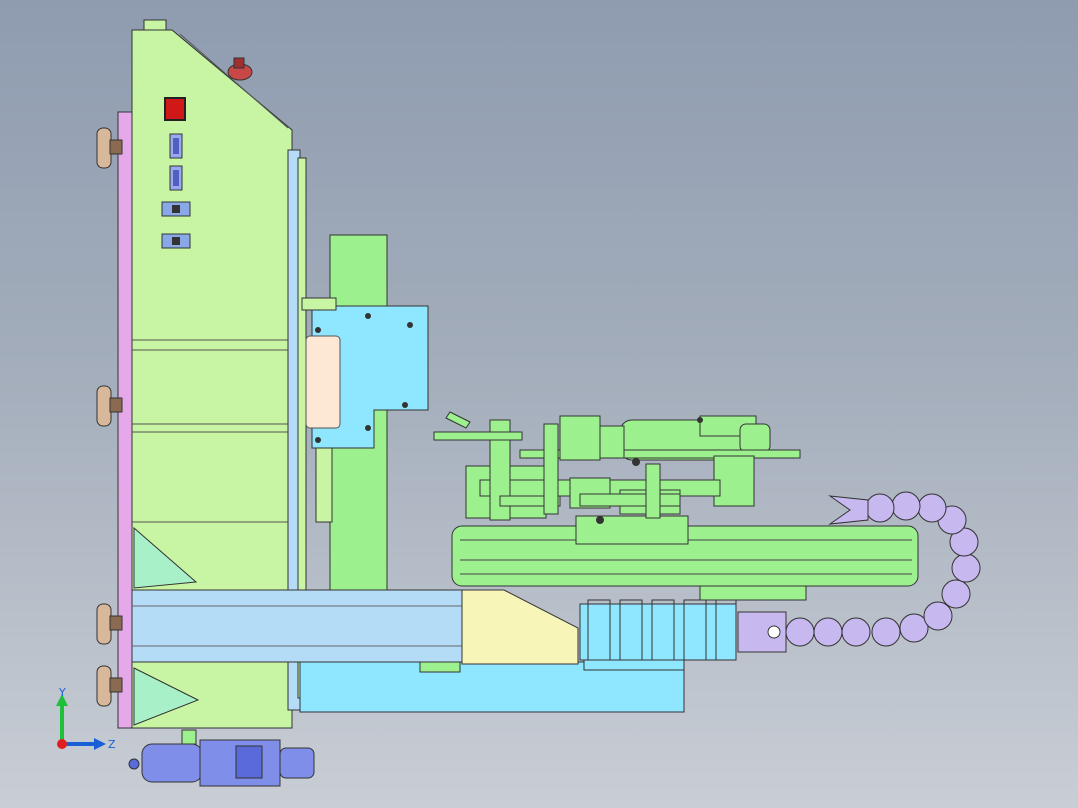 This screenshot has width=1078, height=808. I want to click on wedge-mount, so click(520, 627).